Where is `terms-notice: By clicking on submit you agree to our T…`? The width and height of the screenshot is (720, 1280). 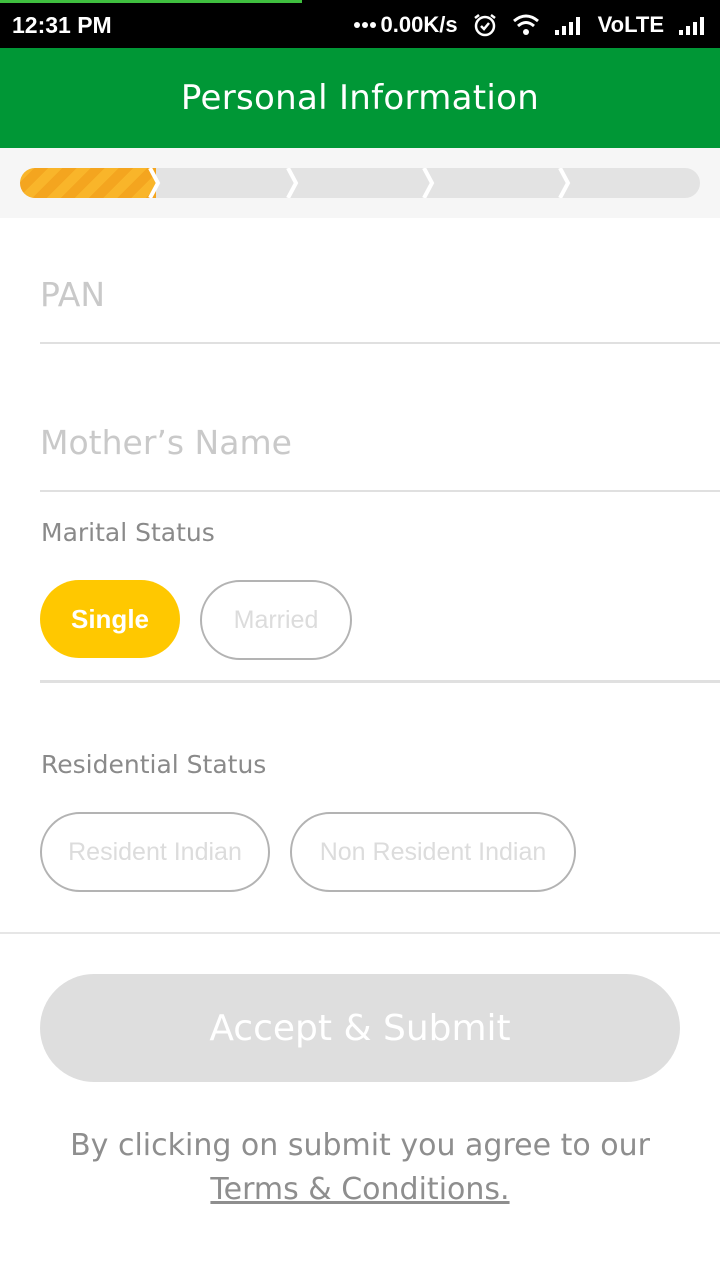 terms-notice: By clicking on submit you agree to our T… is located at coordinates (360, 1168).